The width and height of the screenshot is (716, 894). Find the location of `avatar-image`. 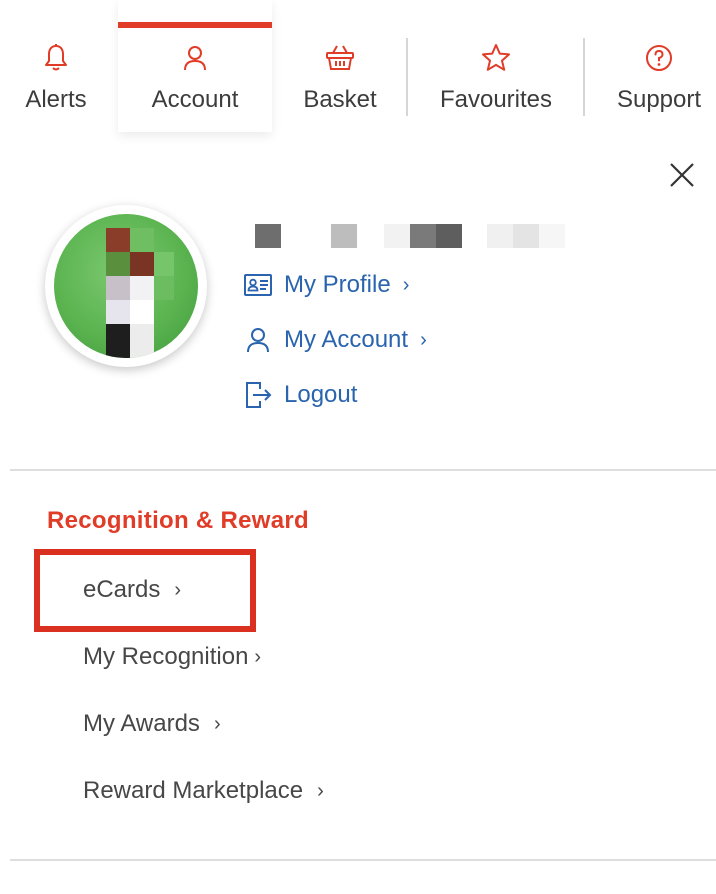

avatar-image is located at coordinates (126, 286).